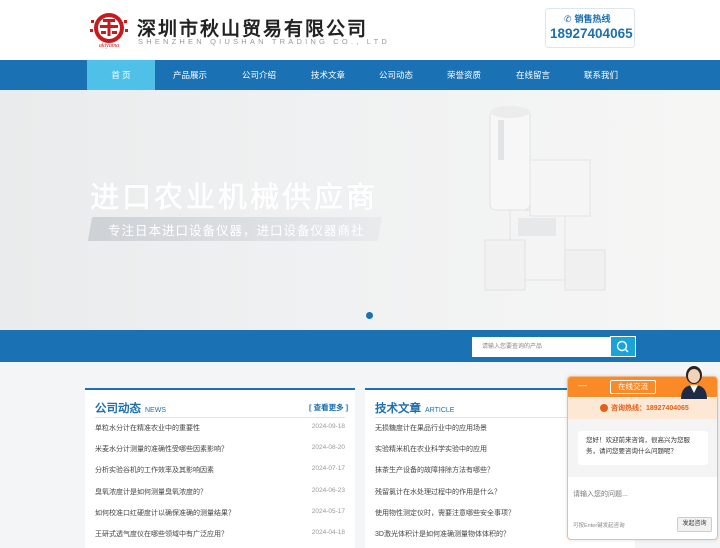 The image size is (720, 548). Describe the element at coordinates (533, 75) in the screenshot. I see `nav-item-message: 在线留言` at that location.